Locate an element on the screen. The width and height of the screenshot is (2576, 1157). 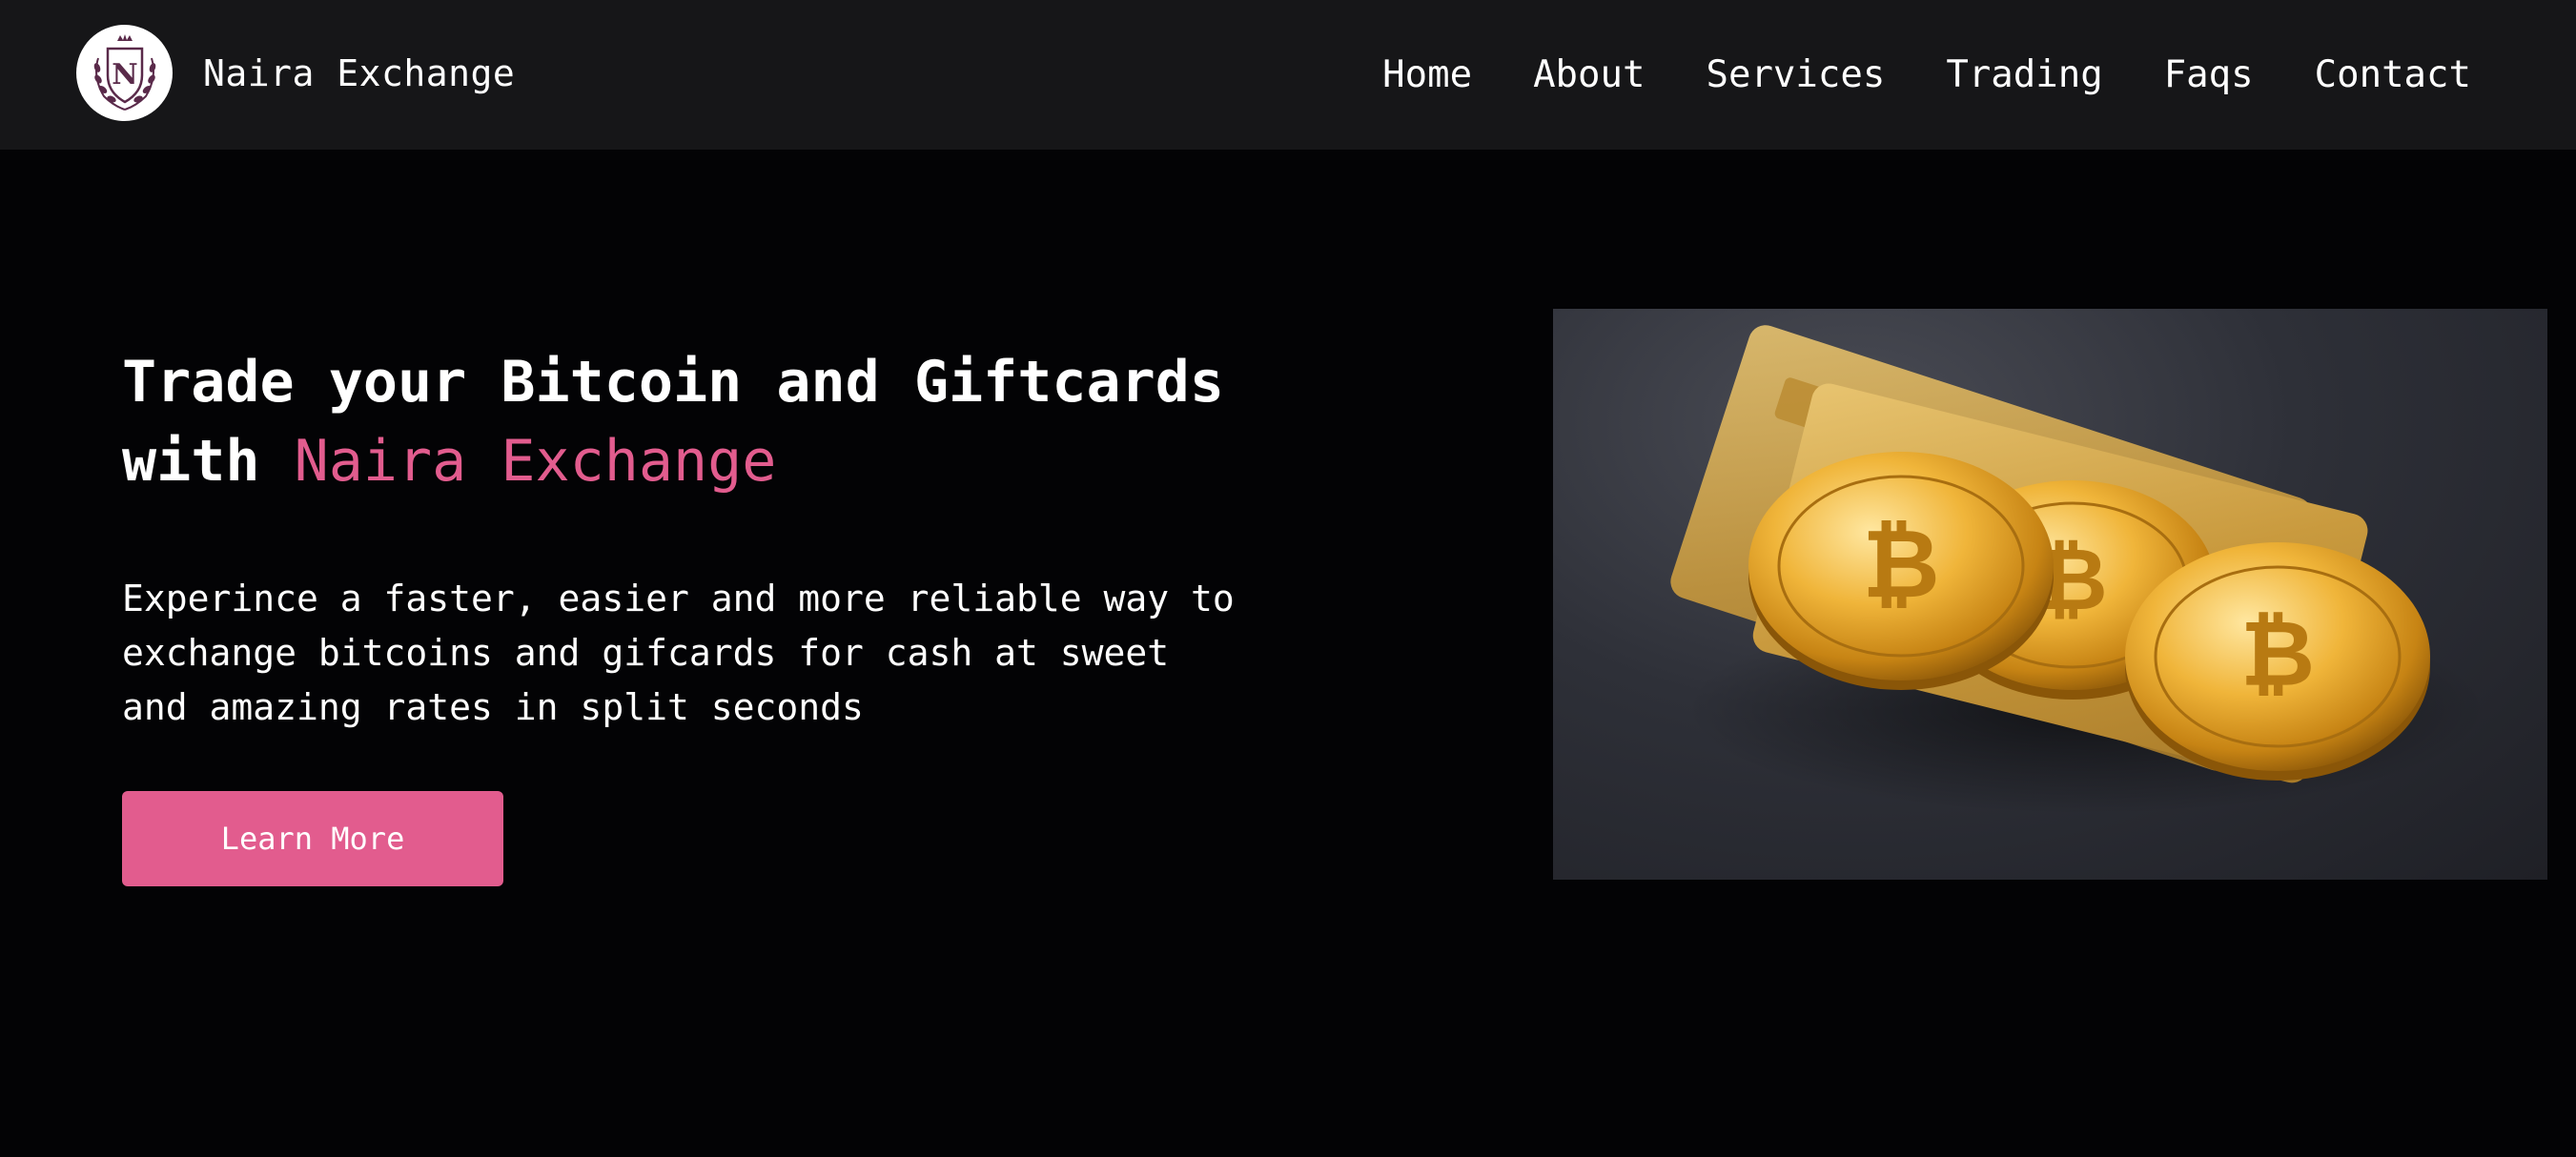
nav-link-trading: Trading is located at coordinates (2024, 74).